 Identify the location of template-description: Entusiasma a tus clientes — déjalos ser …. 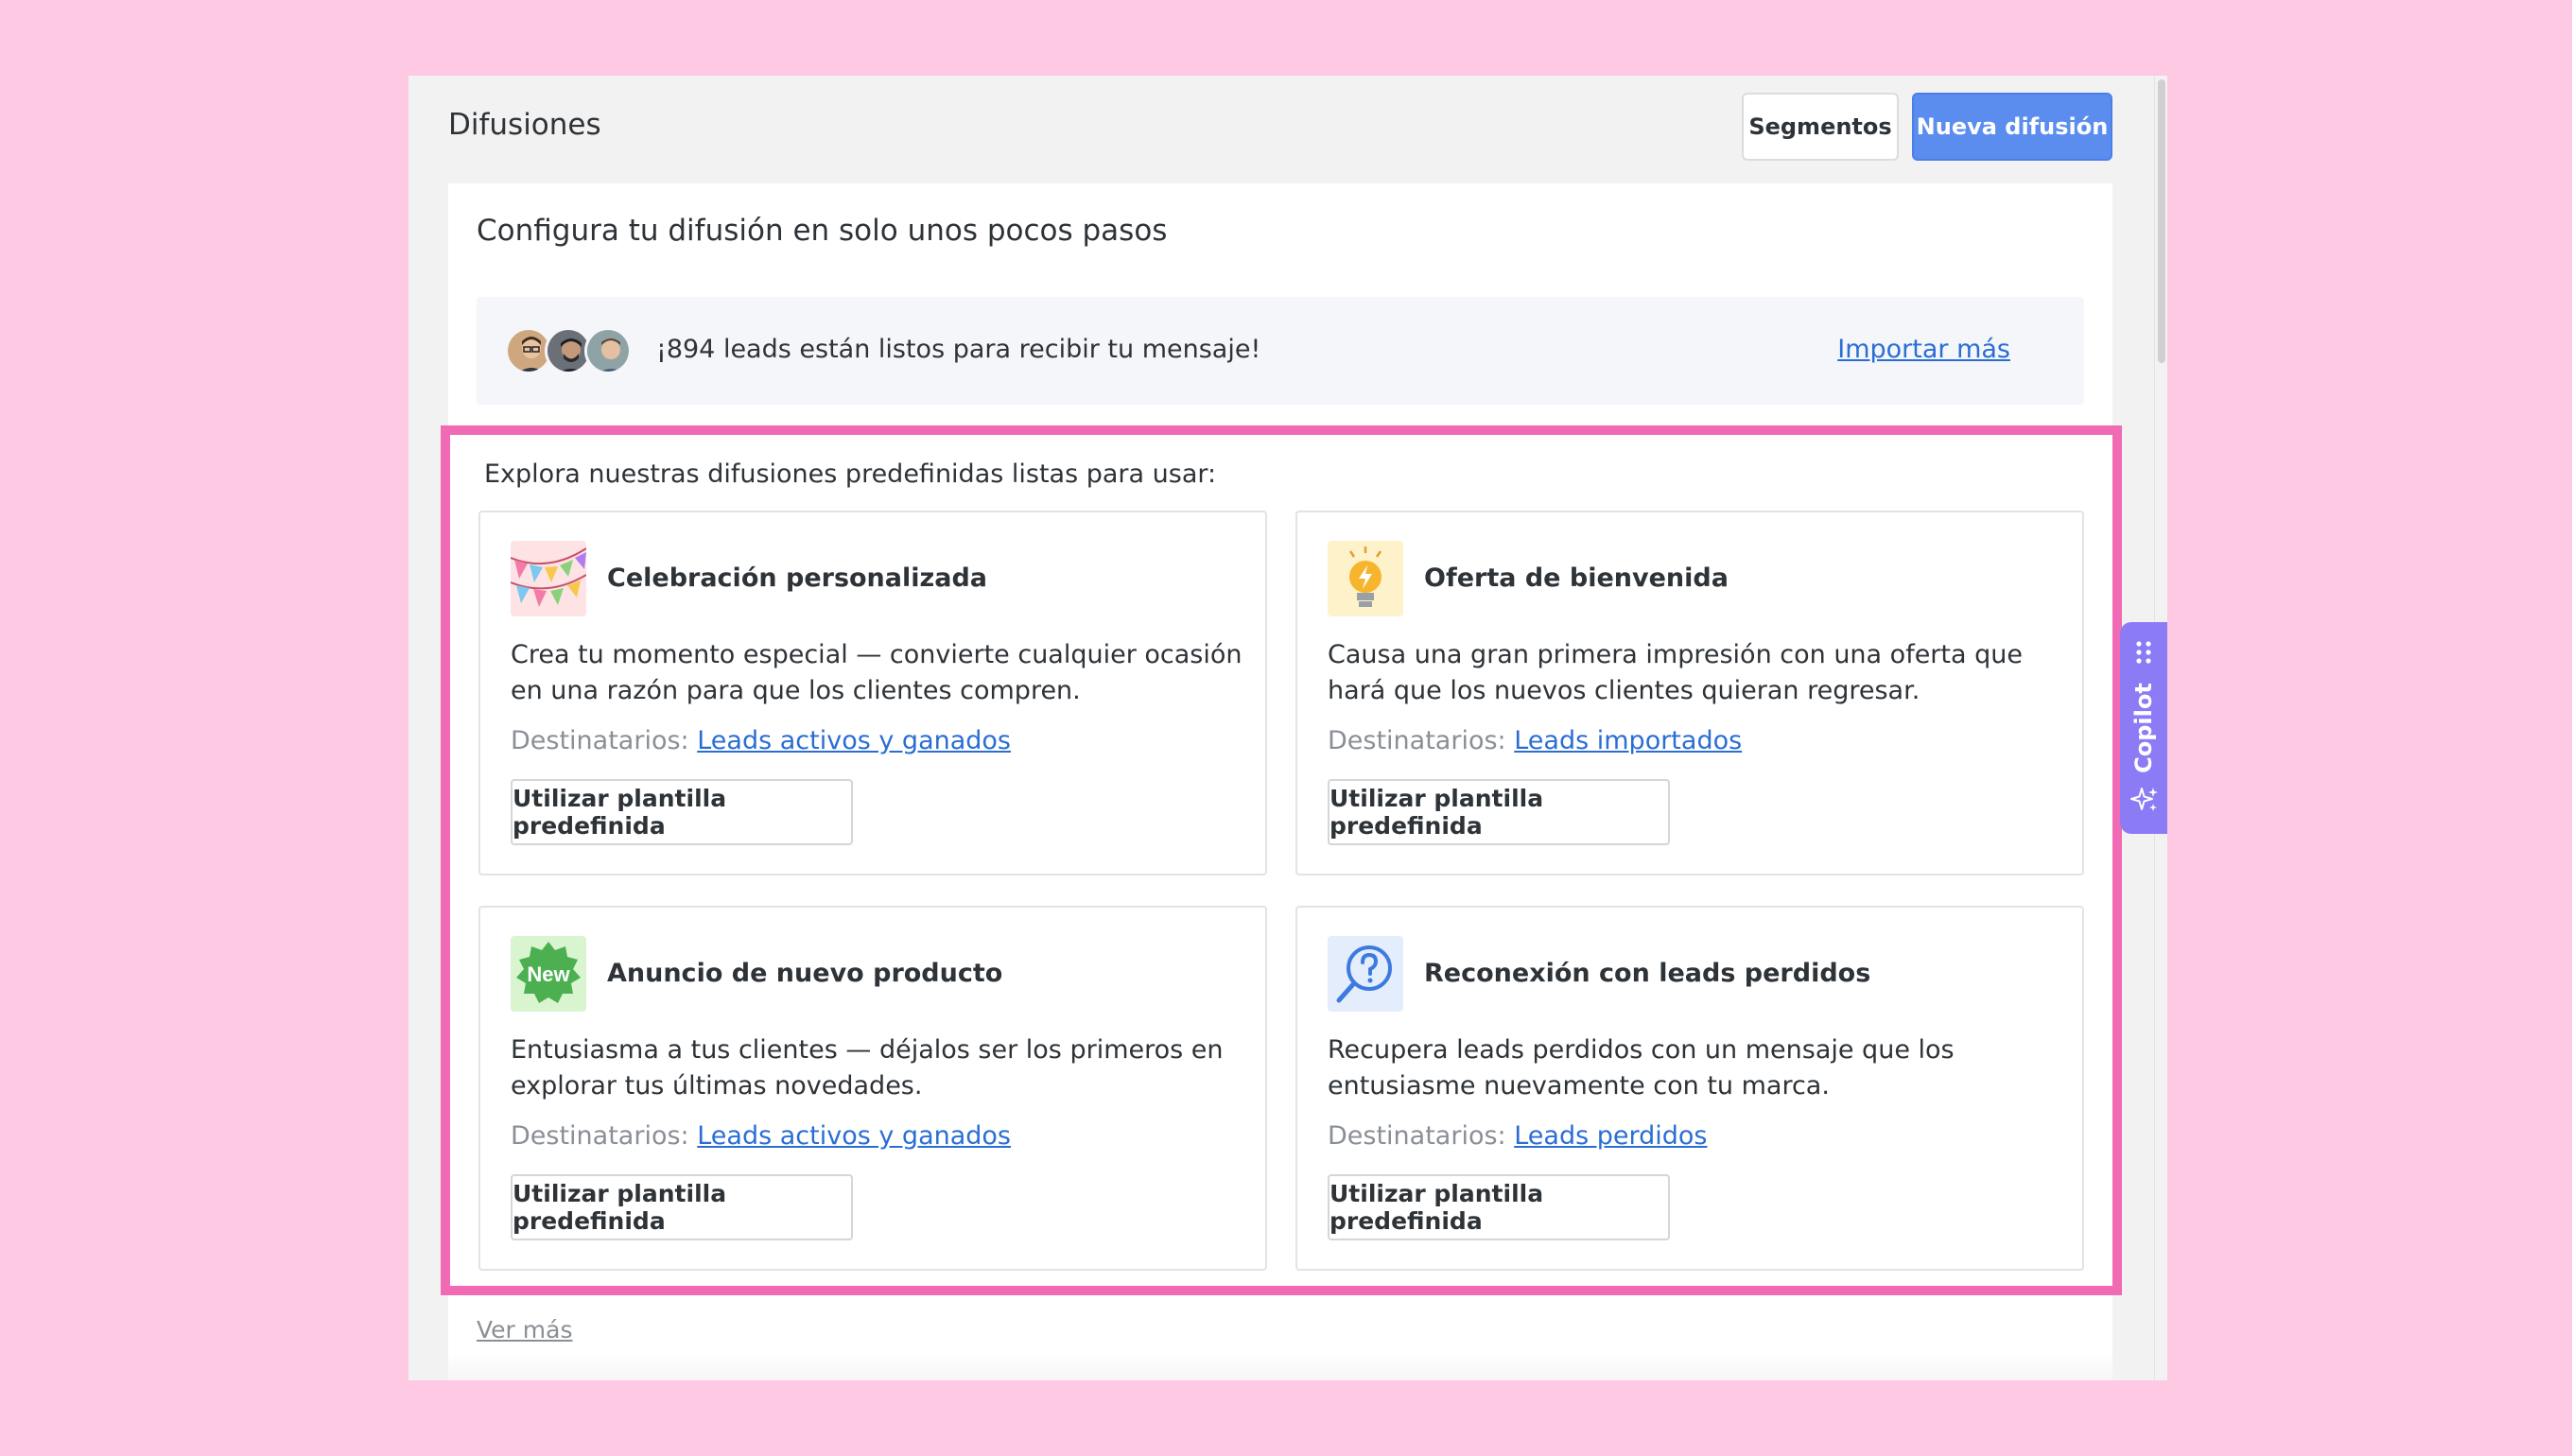
(867, 1068).